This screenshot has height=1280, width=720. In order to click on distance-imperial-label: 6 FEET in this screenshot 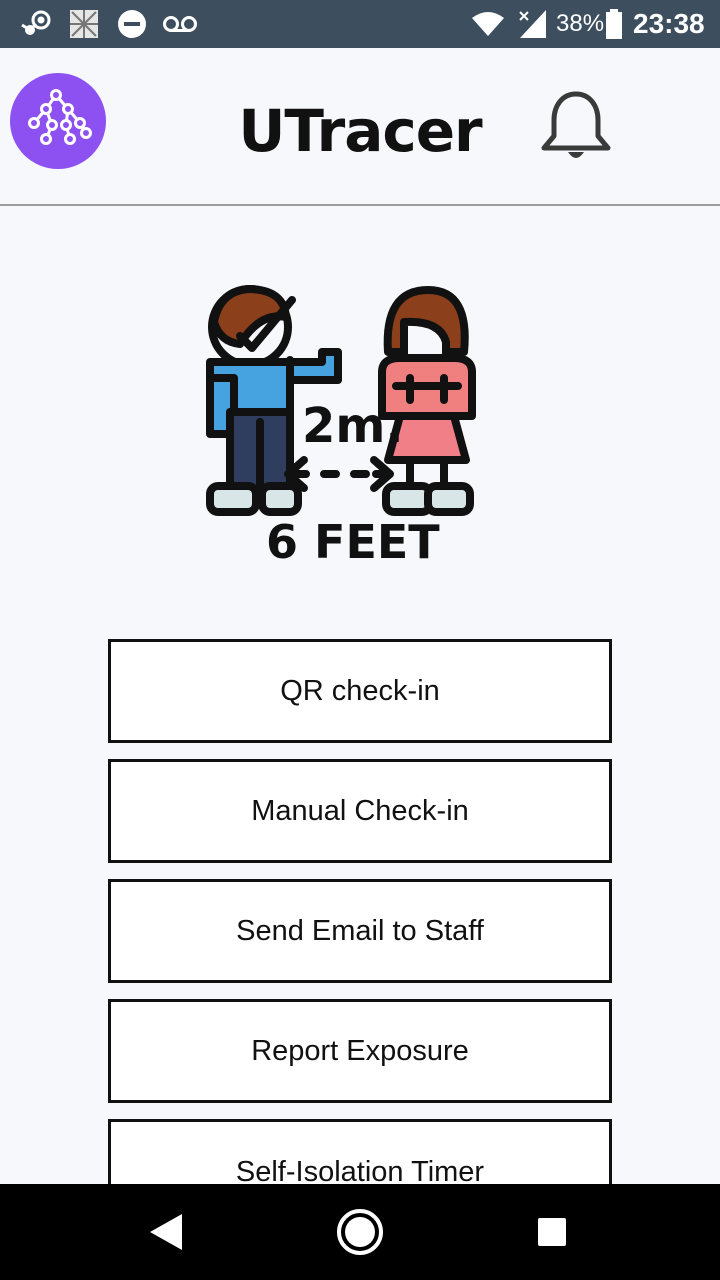, I will do `click(353, 541)`.